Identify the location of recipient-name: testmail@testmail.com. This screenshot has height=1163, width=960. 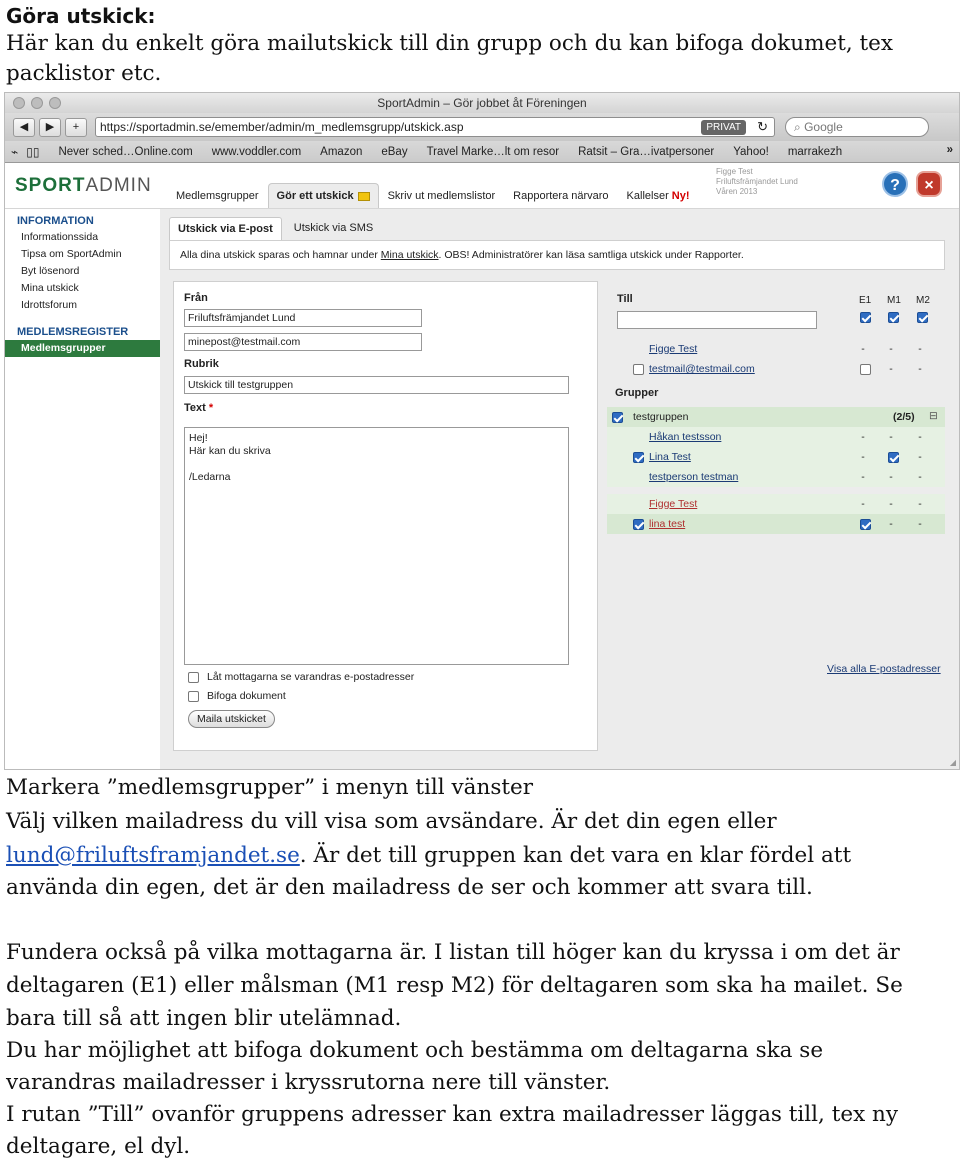
(702, 369).